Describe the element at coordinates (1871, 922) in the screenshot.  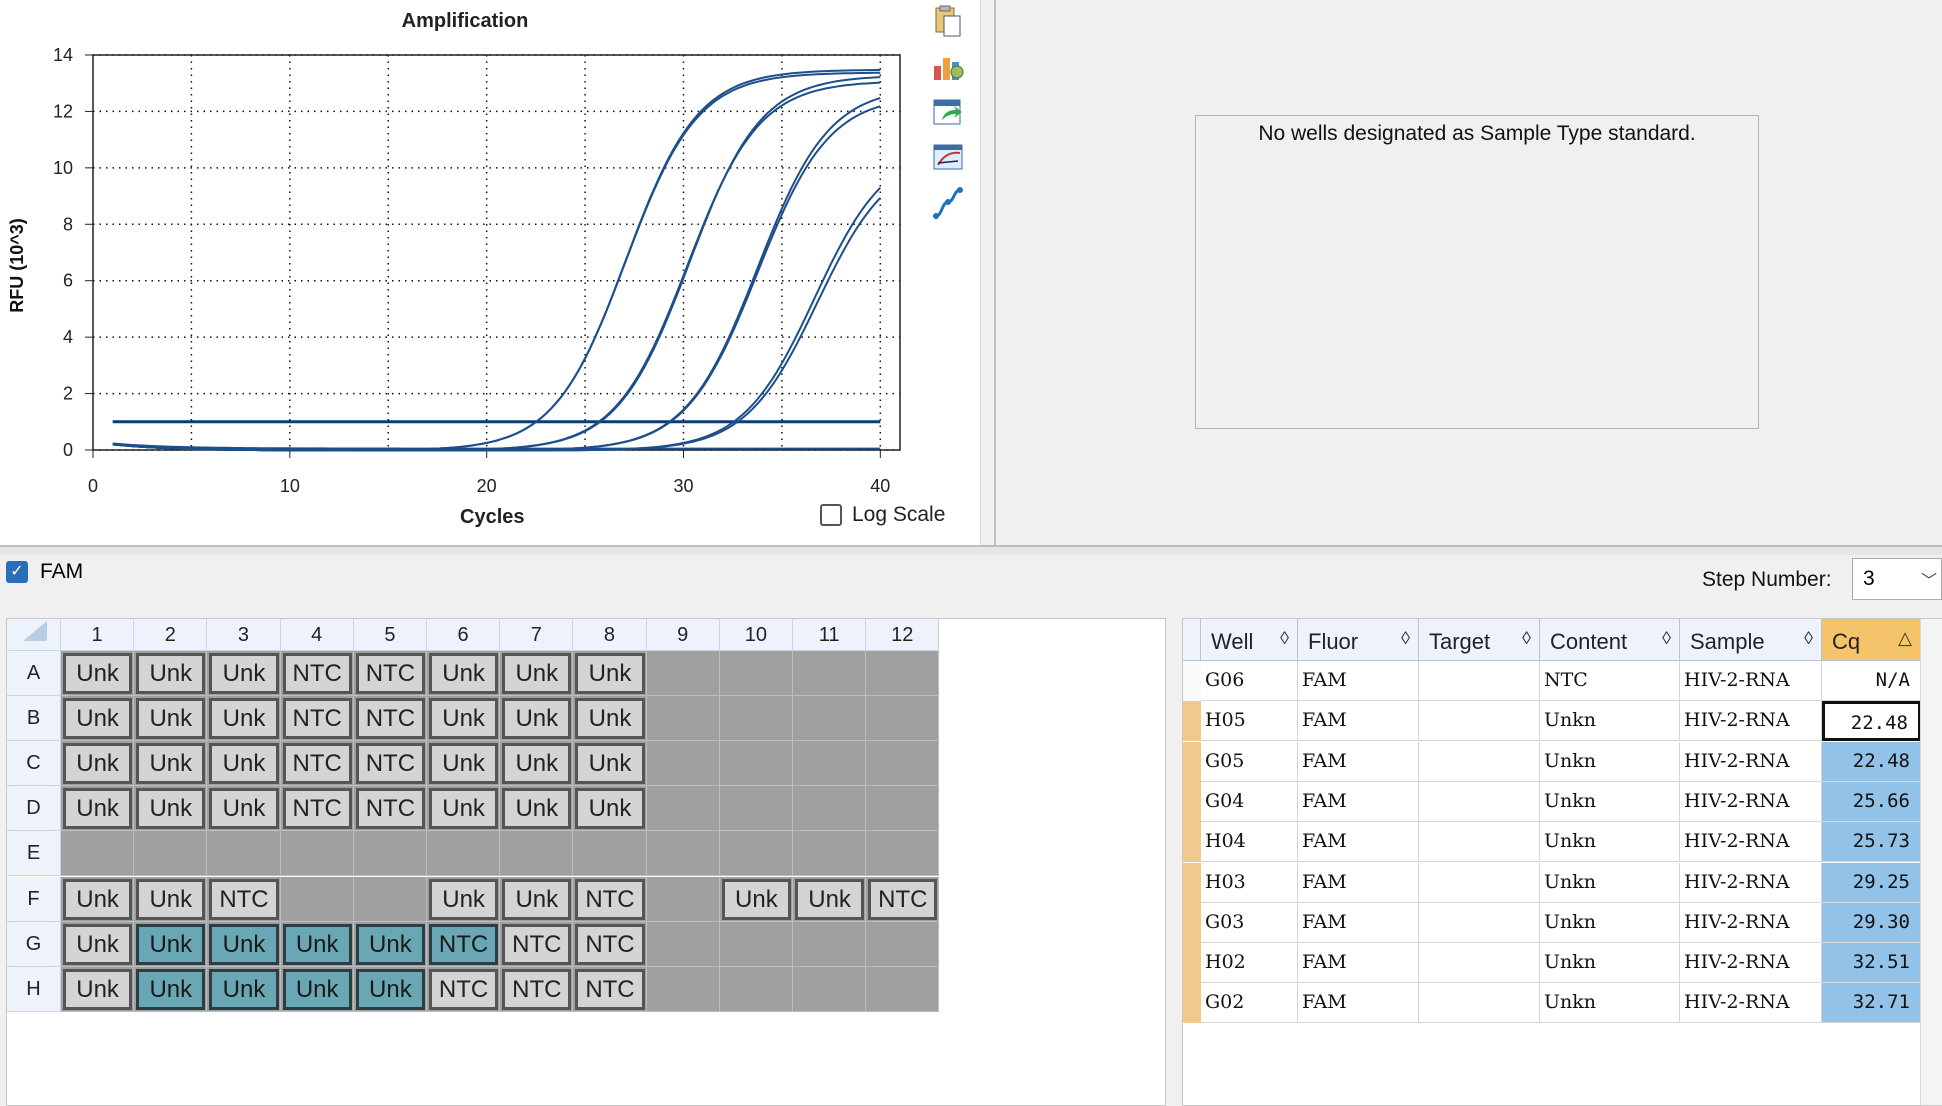
I see `table-cell-cq: 29.30` at that location.